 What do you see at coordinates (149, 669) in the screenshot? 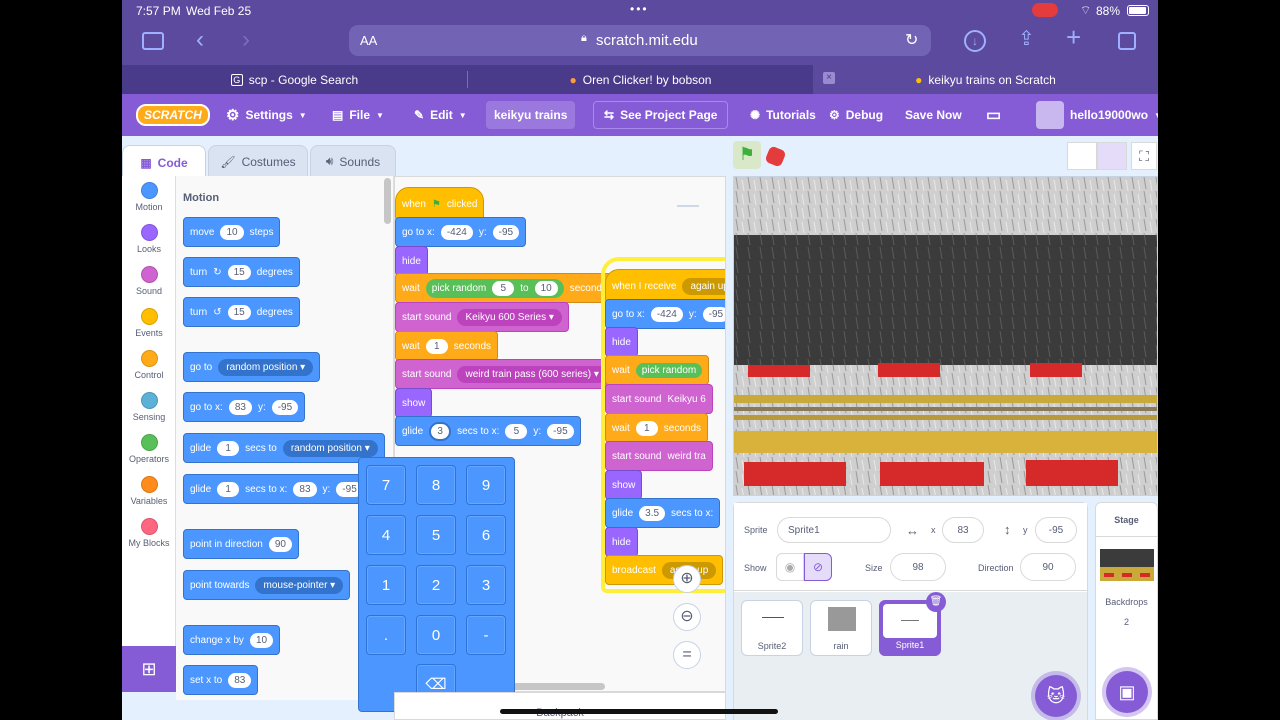
I see `extensions-button: ⊞` at bounding box center [149, 669].